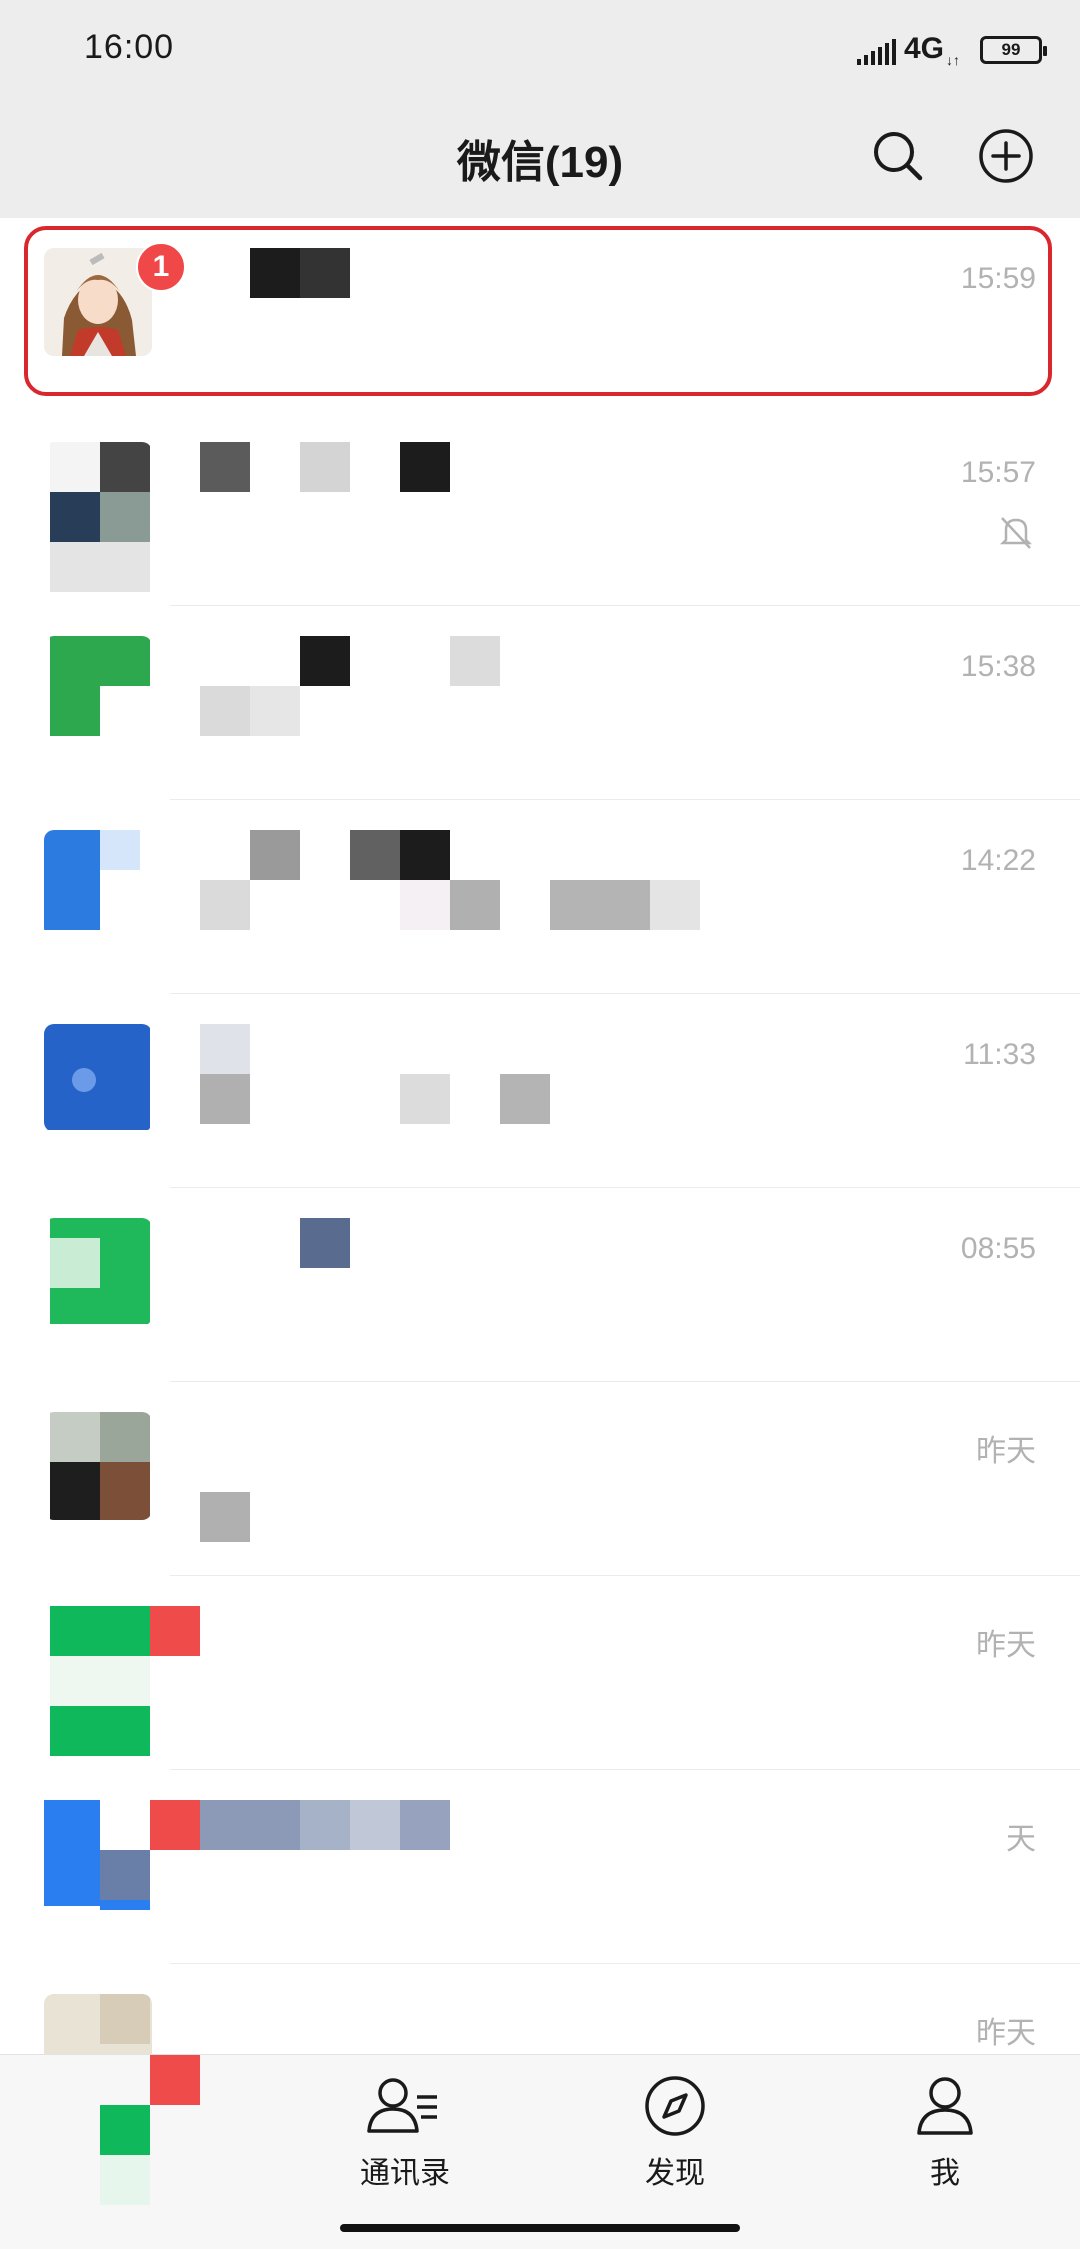 The width and height of the screenshot is (1080, 2249). What do you see at coordinates (945, 2173) in the screenshot?
I see `tab-label: 我` at bounding box center [945, 2173].